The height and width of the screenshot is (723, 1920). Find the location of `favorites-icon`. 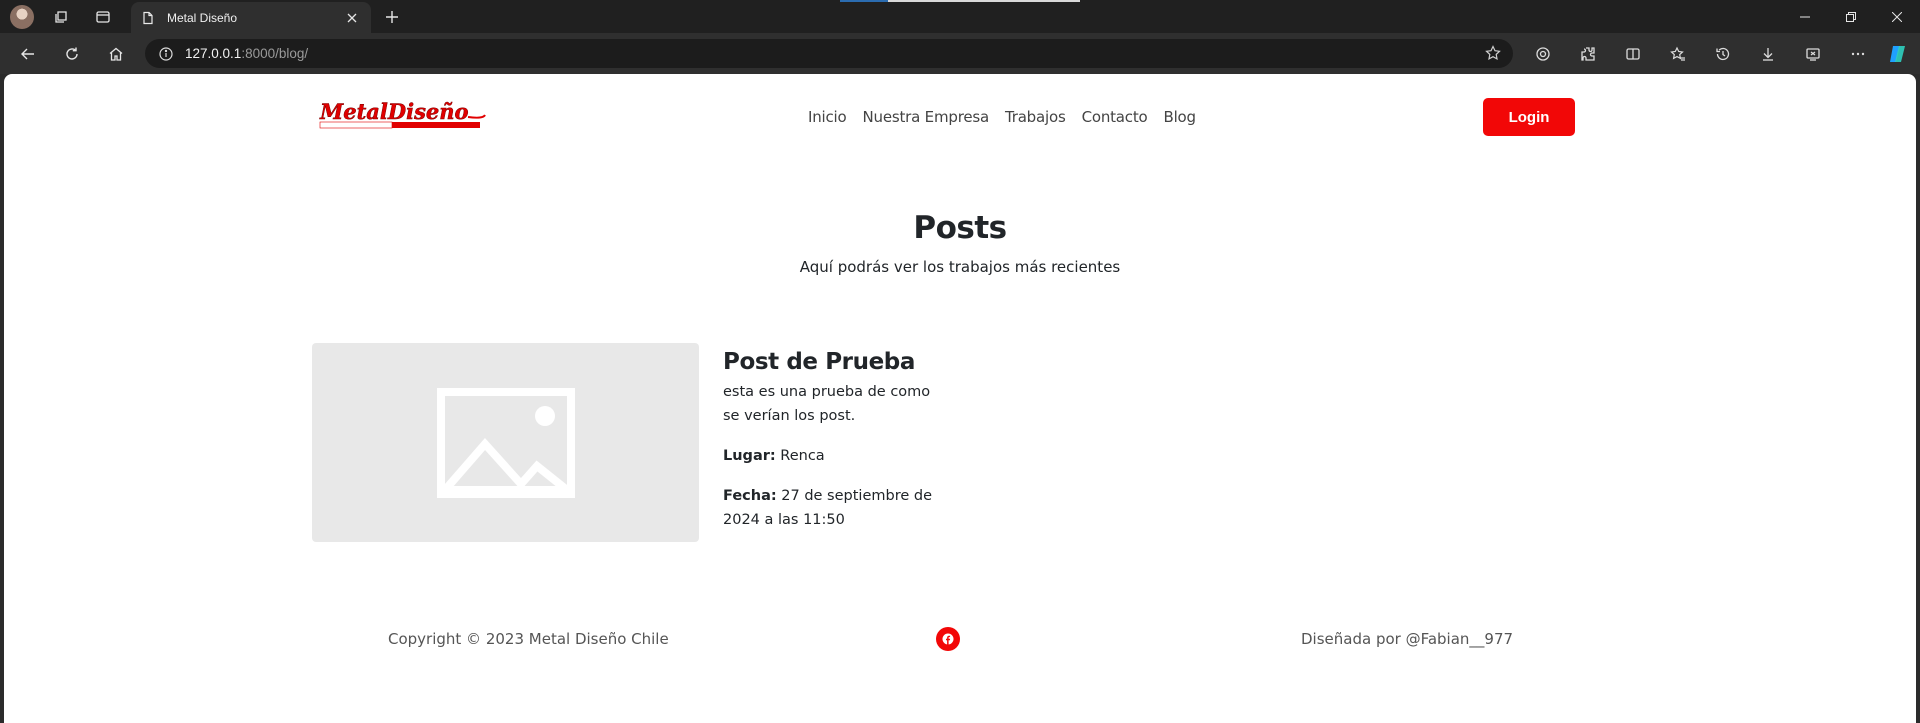

favorites-icon is located at coordinates (1678, 54).